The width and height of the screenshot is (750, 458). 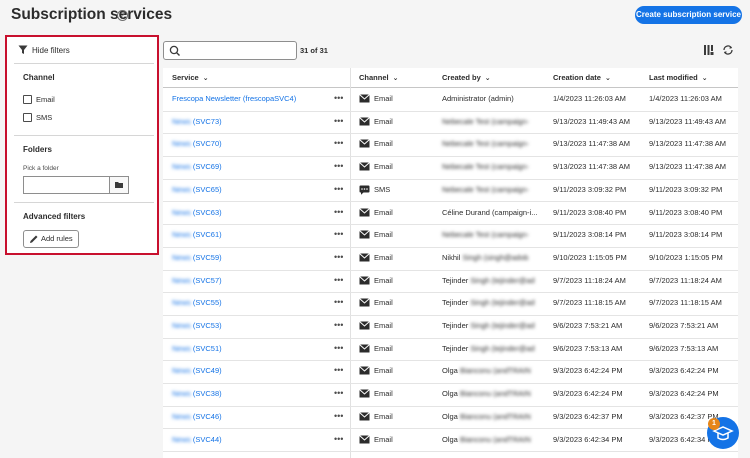 I want to click on help-icon: ?, so click(x=122, y=15).